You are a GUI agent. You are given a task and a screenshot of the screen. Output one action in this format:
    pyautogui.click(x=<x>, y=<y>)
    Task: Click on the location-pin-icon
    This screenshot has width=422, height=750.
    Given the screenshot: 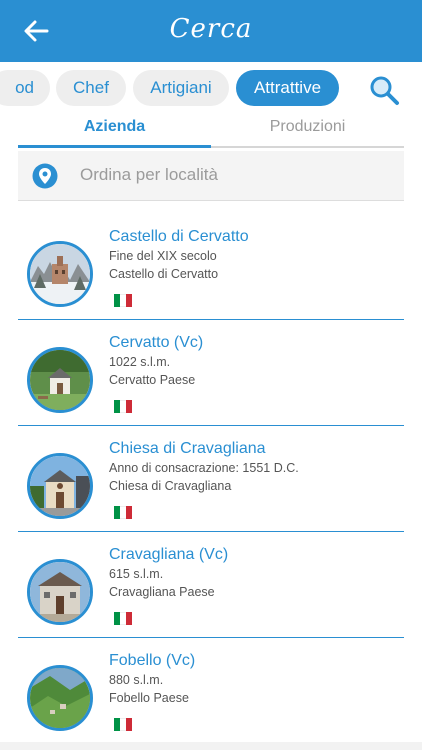 What is the action you would take?
    pyautogui.click(x=45, y=176)
    